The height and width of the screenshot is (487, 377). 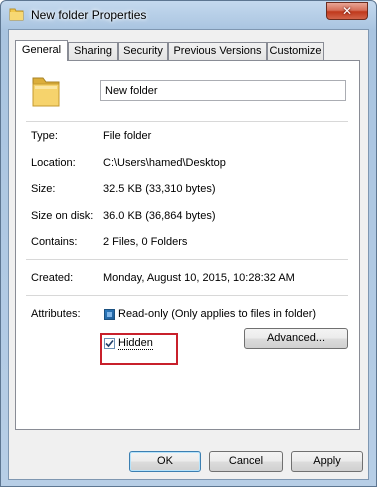 What do you see at coordinates (159, 216) in the screenshot?
I see `size-on-disk-value: 36.0 KB (36,864 bytes)` at bounding box center [159, 216].